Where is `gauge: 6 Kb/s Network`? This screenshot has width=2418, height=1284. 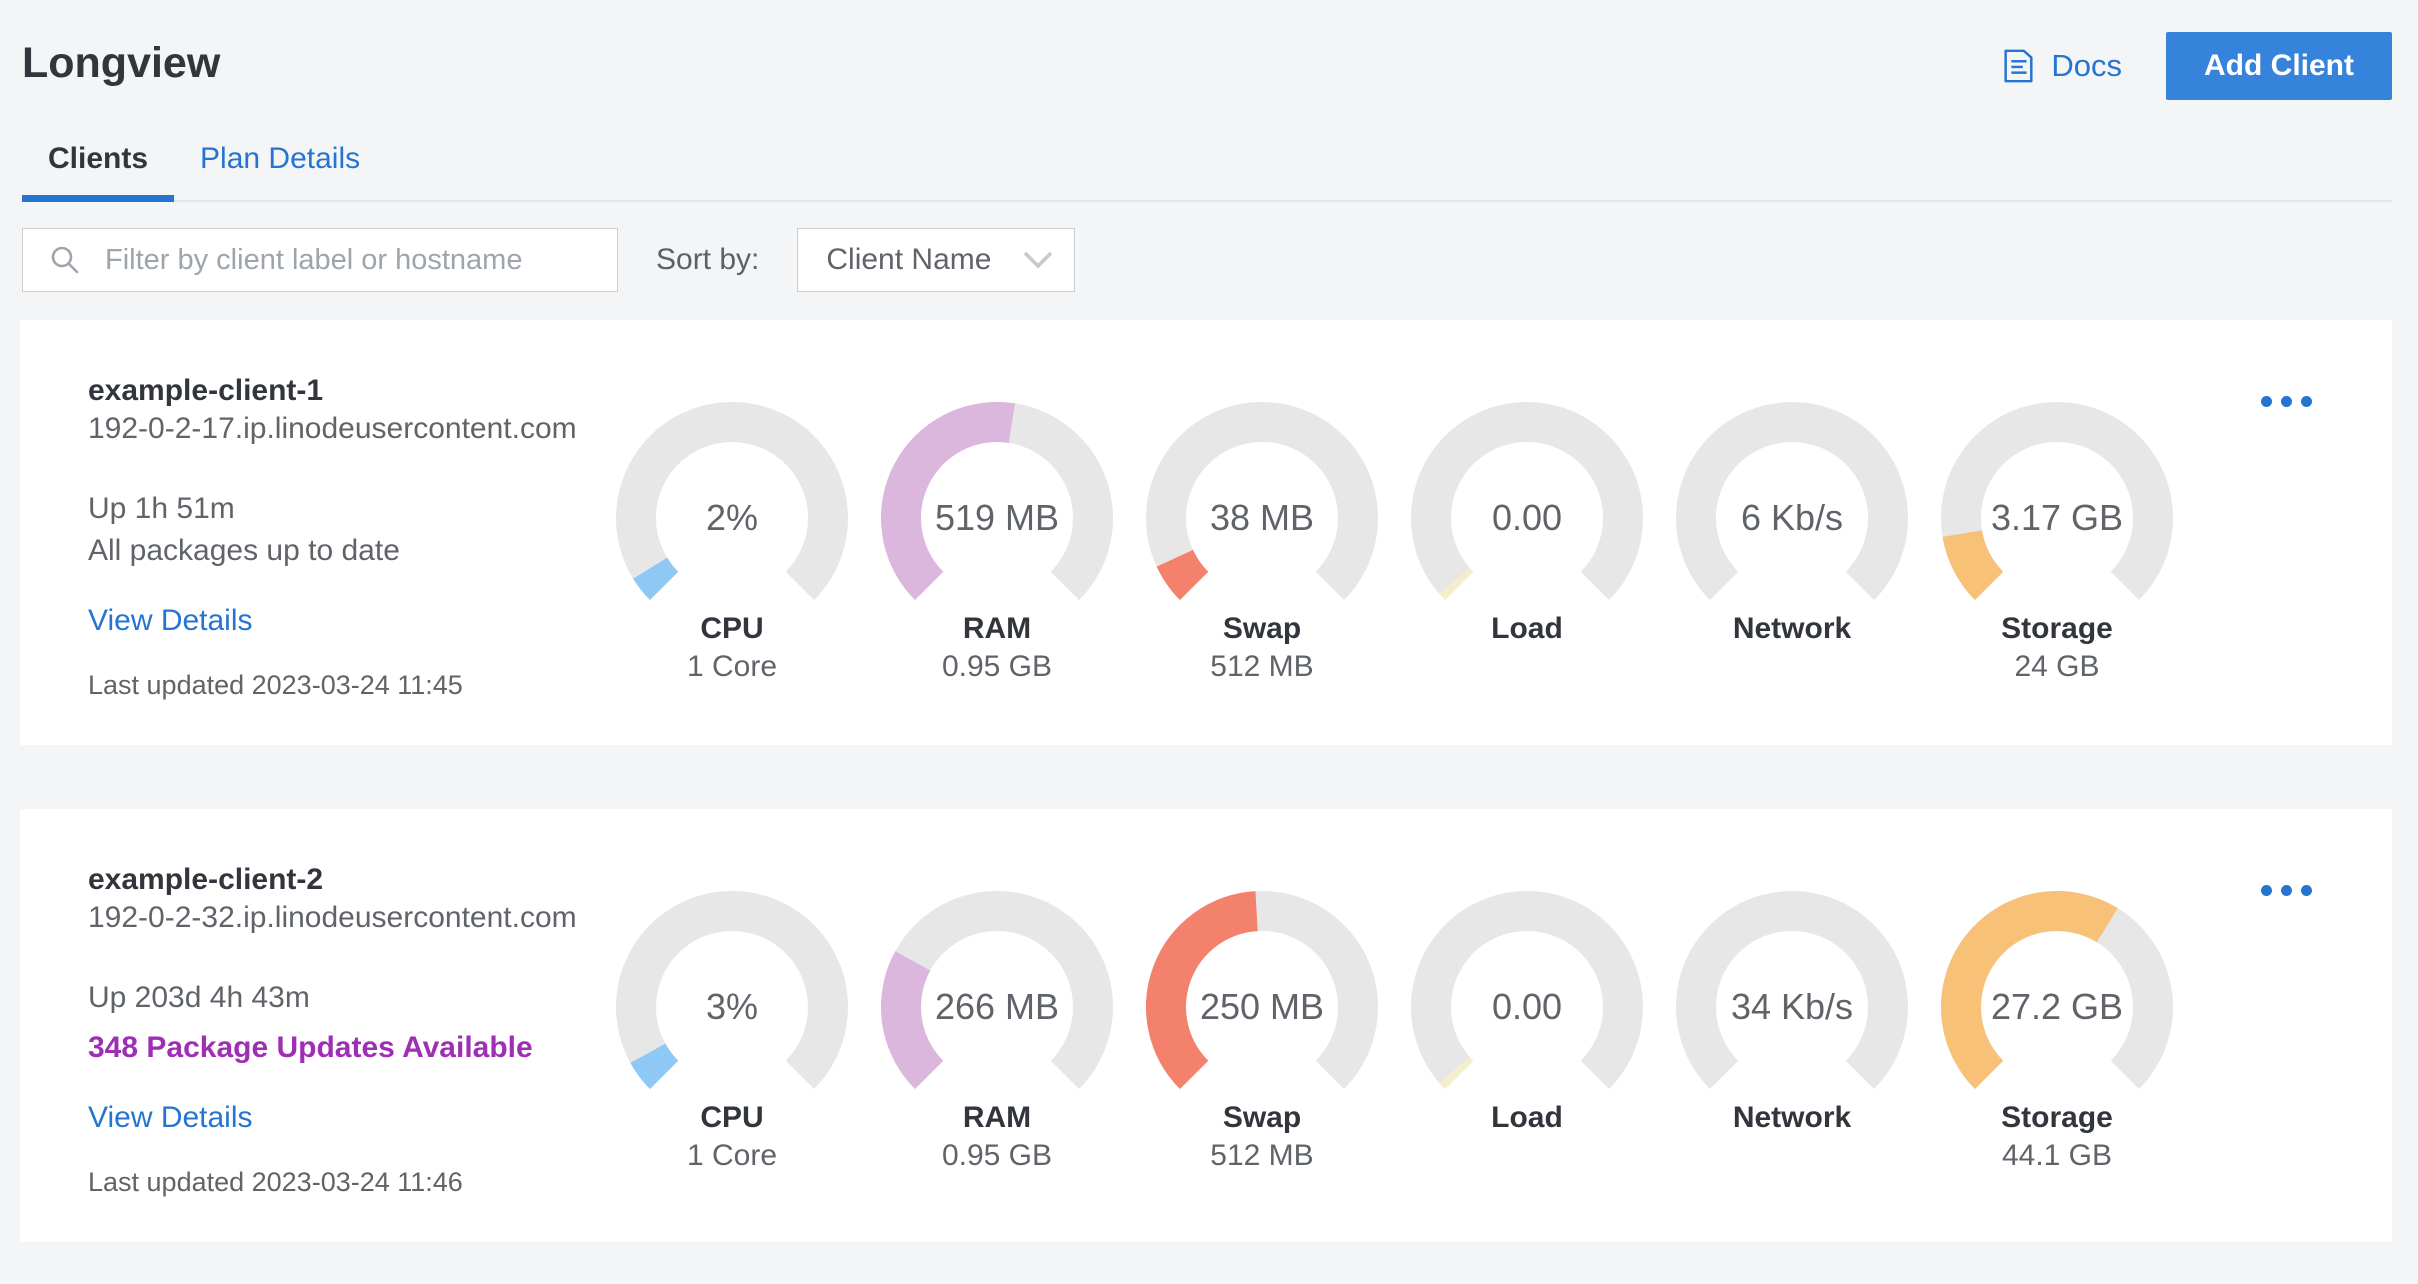
gauge: 6 Kb/s Network is located at coordinates (1792, 544).